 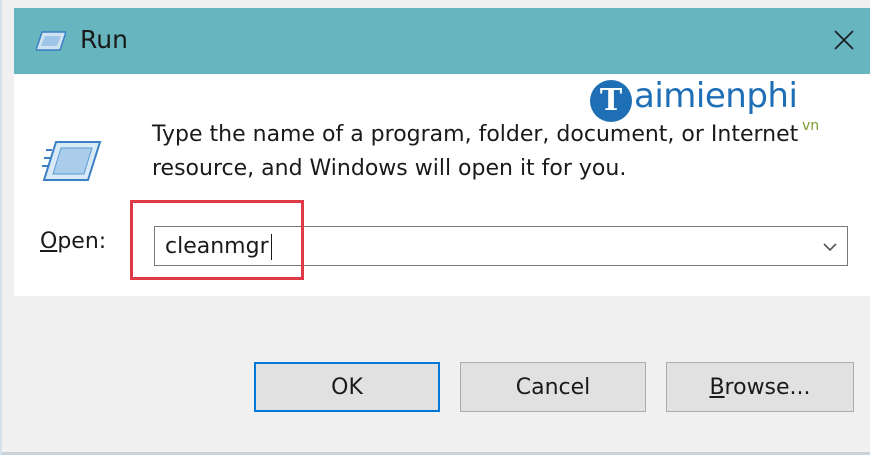 What do you see at coordinates (611, 101) in the screenshot?
I see `watermark-letter: T` at bounding box center [611, 101].